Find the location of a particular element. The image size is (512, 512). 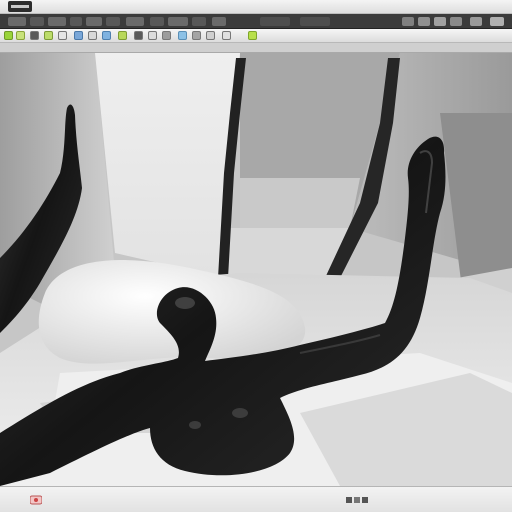

close-icon is located at coordinates (497, 21).